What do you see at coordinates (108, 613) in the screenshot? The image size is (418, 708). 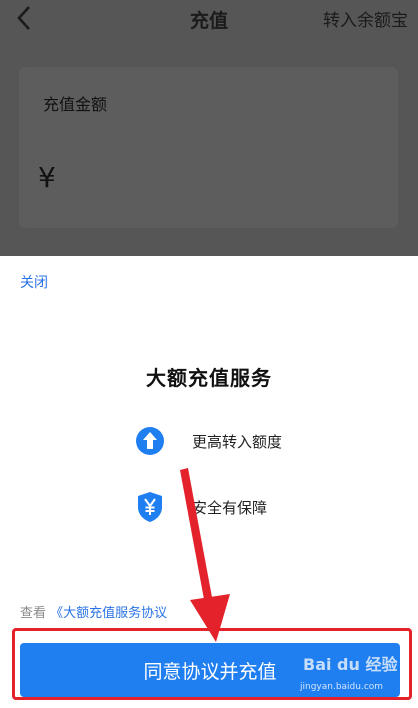 I see `agreement-link: 《大额充值服务协议` at bounding box center [108, 613].